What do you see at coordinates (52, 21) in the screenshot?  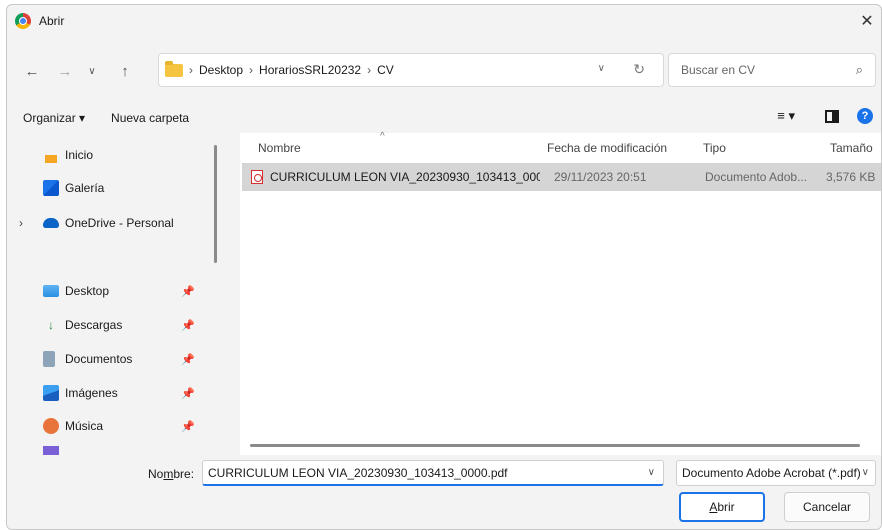 I see `dialog-title: Abrir` at bounding box center [52, 21].